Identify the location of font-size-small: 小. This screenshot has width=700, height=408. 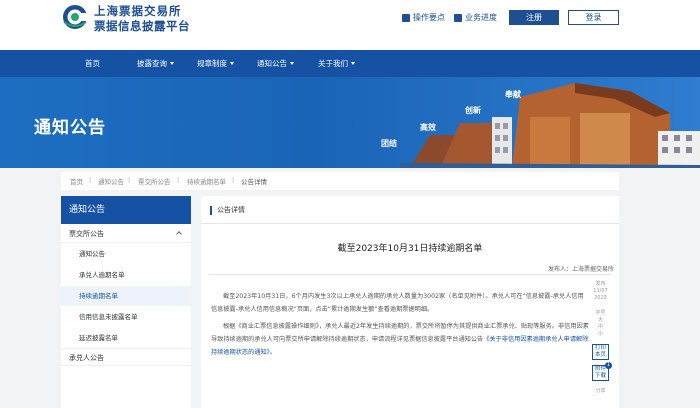
(600, 334).